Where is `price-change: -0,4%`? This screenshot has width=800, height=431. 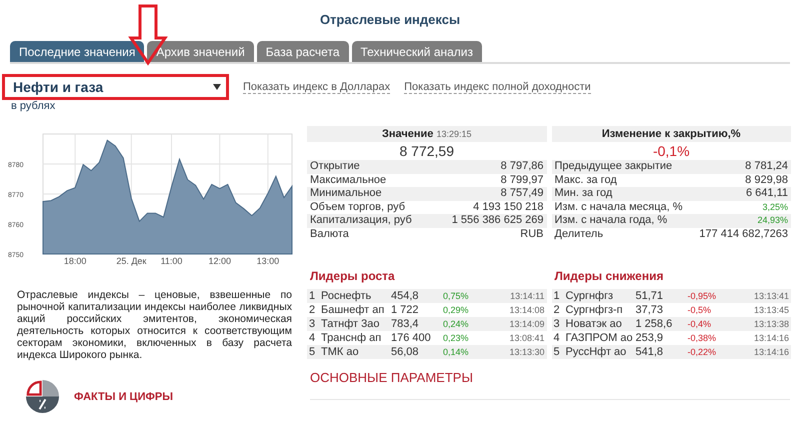 price-change: -0,4% is located at coordinates (700, 324).